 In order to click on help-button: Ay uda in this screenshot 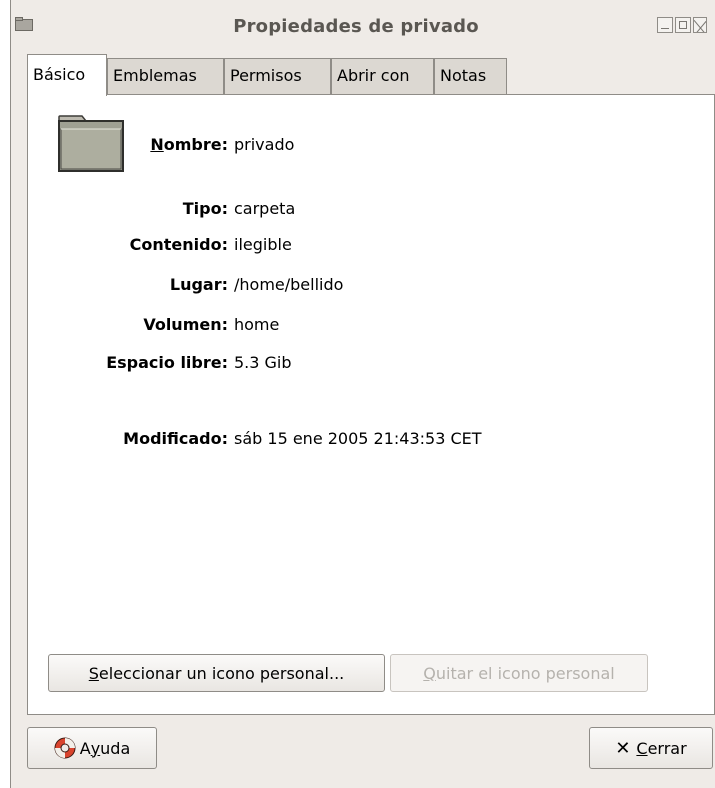, I will do `click(92, 748)`.